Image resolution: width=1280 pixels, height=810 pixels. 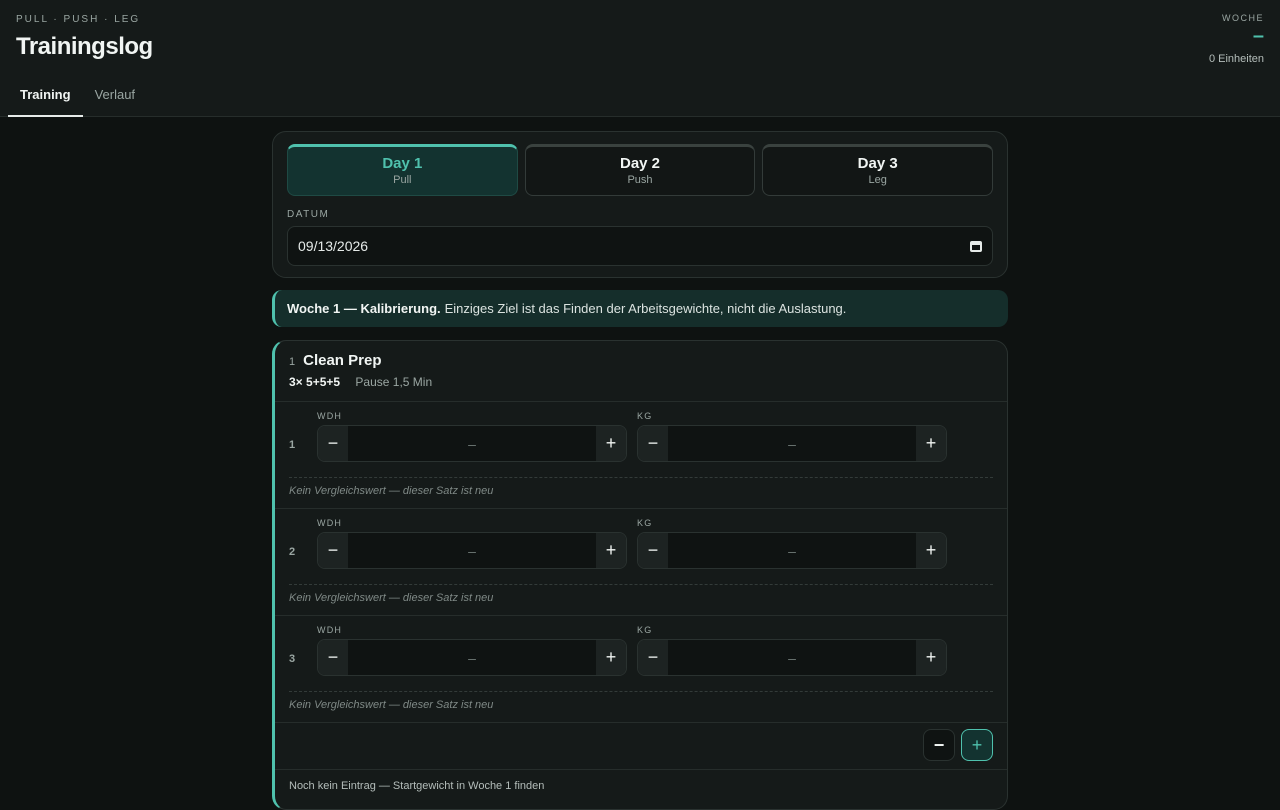 I want to click on day-type: Push, so click(x=640, y=180).